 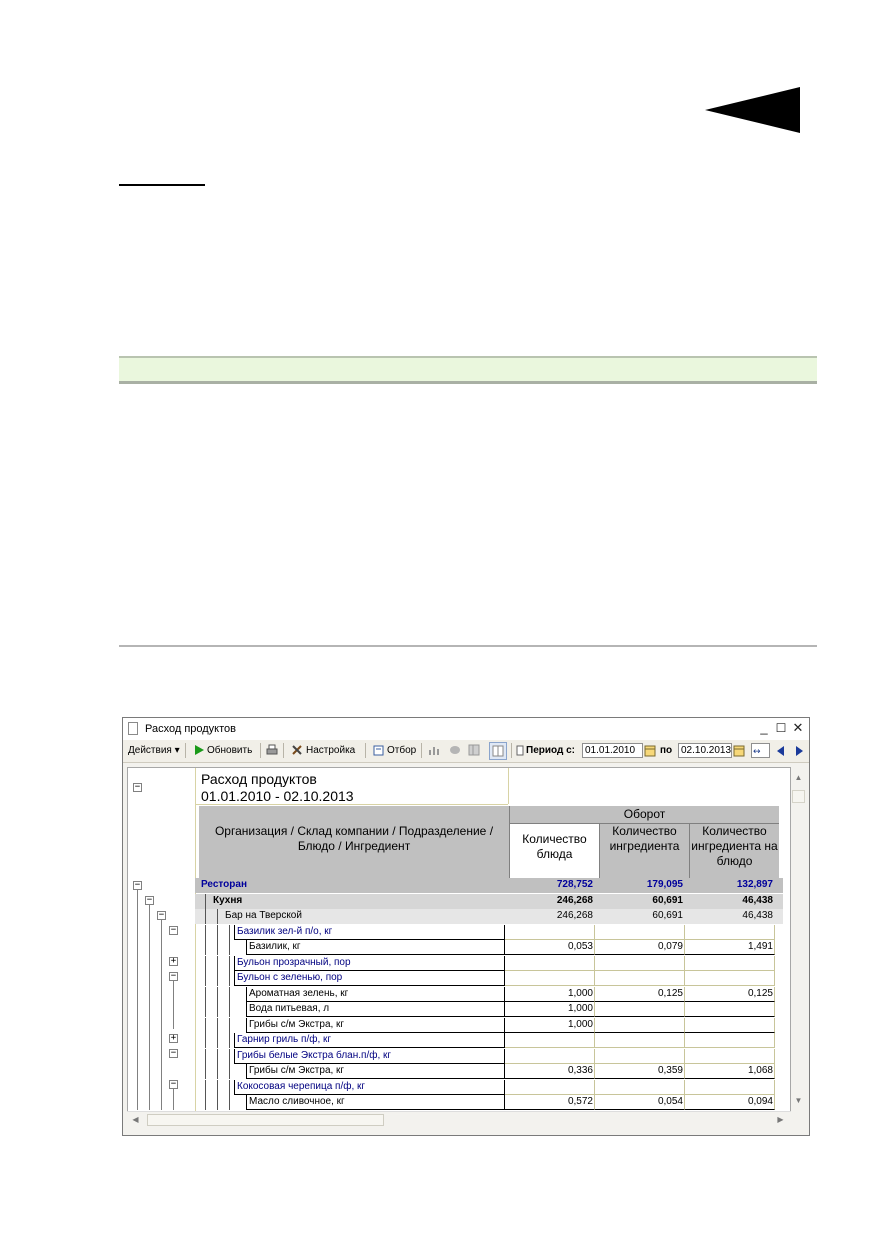 I want to click on chart-icon, so click(x=434, y=750).